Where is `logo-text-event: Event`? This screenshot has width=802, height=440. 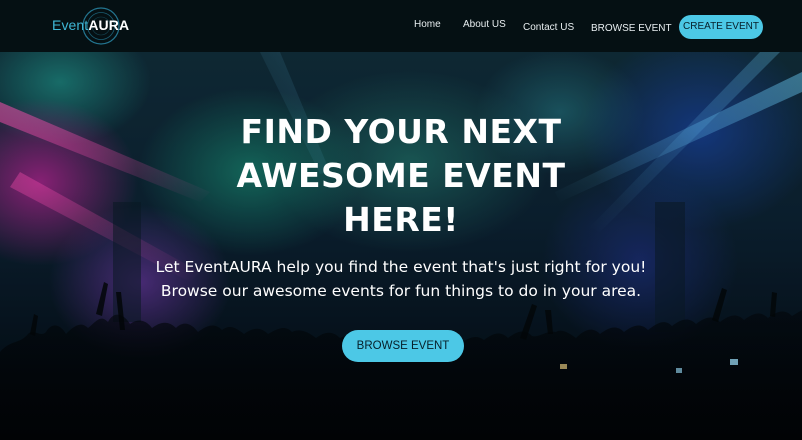 logo-text-event: Event is located at coordinates (70, 25).